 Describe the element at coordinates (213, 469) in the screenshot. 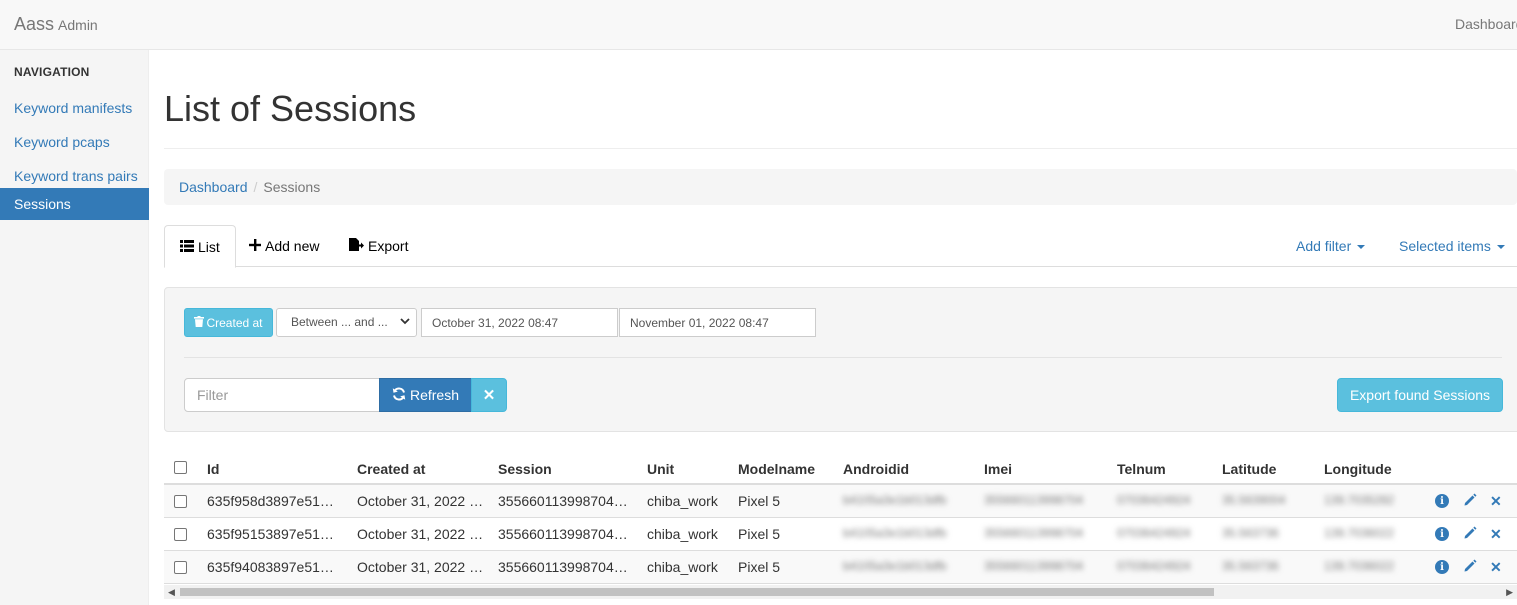

I see `column-header-id: Id` at that location.